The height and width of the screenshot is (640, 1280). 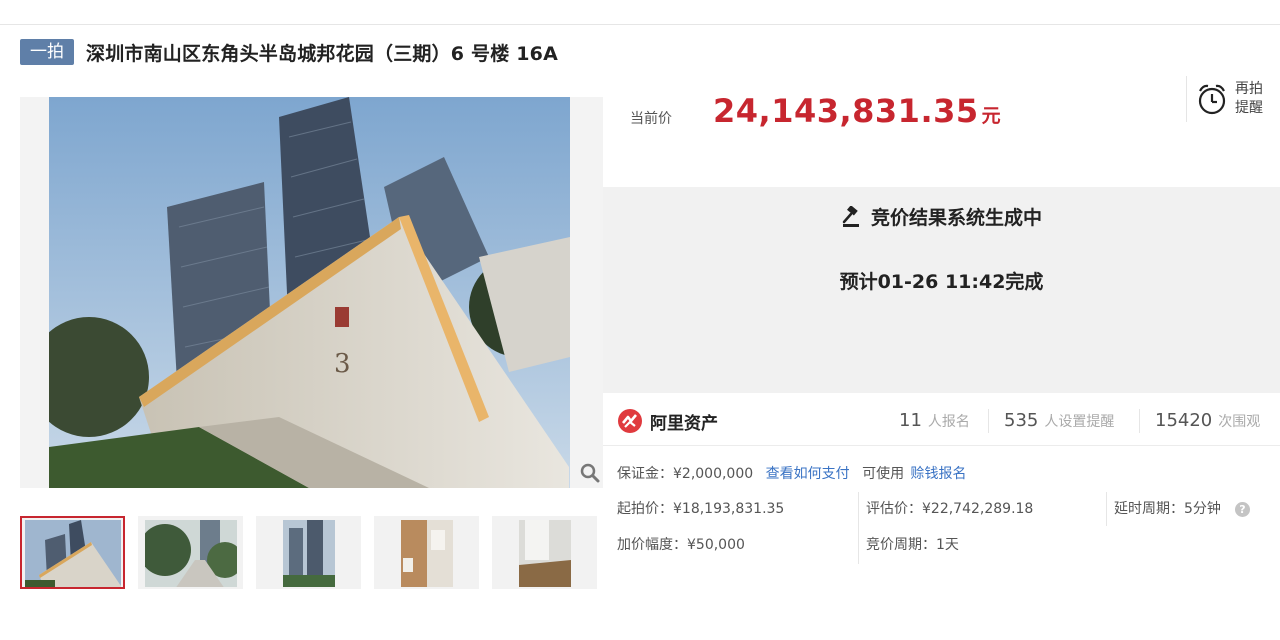 What do you see at coordinates (850, 216) in the screenshot?
I see `gavel-icon` at bounding box center [850, 216].